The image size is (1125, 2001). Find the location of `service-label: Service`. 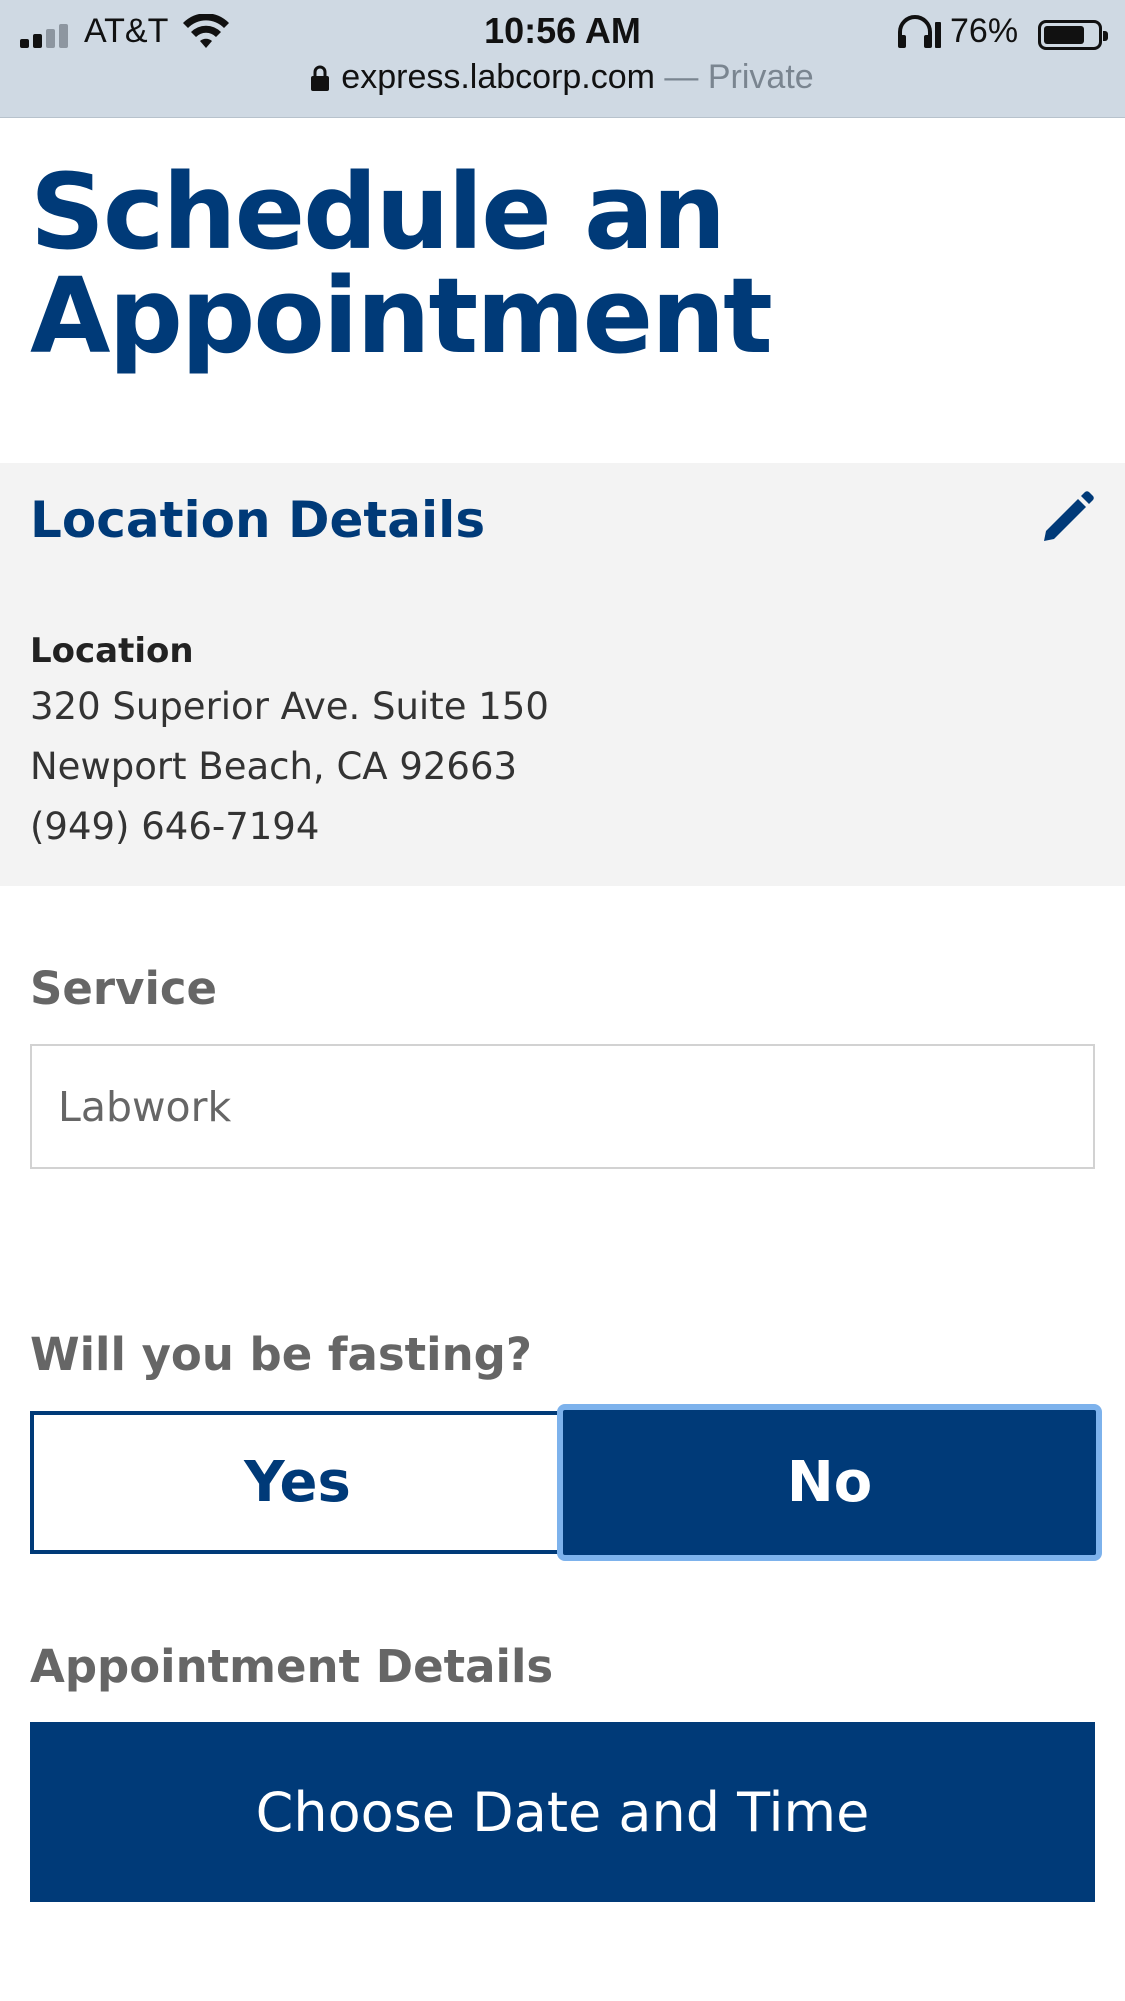

service-label: Service is located at coordinates (124, 988).